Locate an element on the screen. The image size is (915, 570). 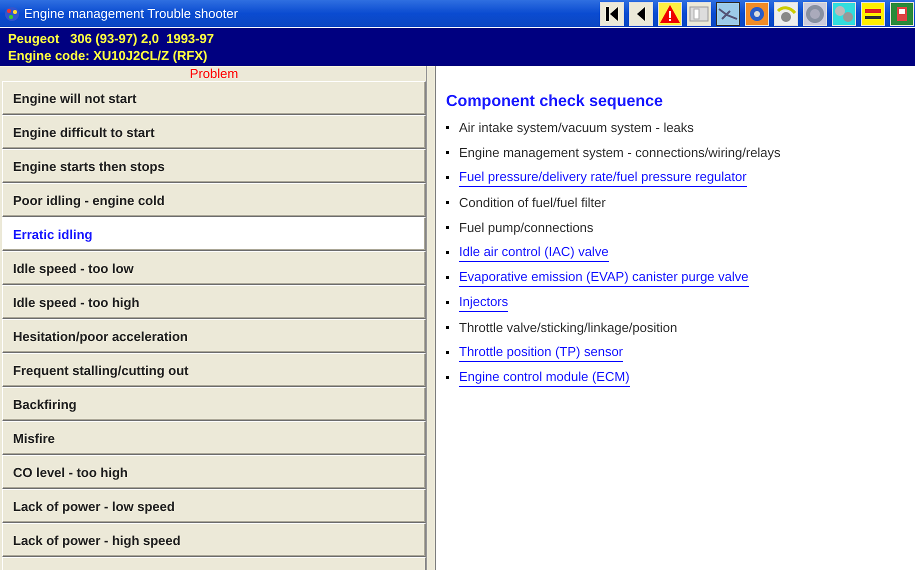
problem-item: Hesitation/poor acceleration is located at coordinates (214, 336).